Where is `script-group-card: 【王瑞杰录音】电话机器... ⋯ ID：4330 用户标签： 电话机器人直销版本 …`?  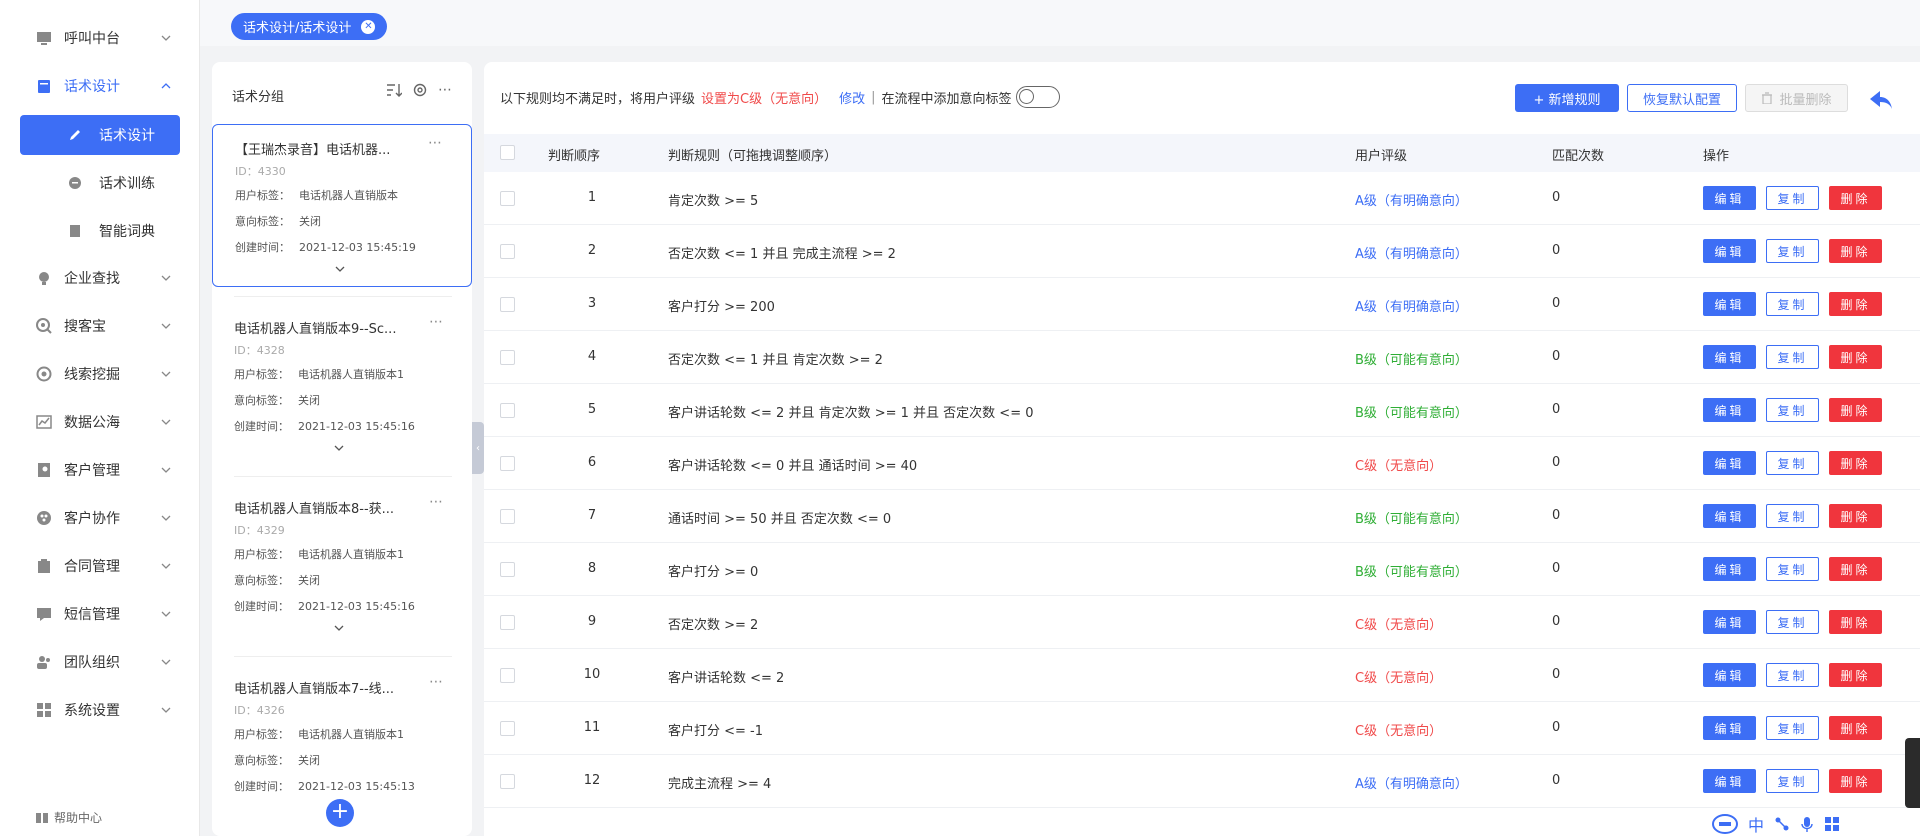
script-group-card: 【王瑞杰录音】电话机器... ⋯ ID：4330 用户标签： 电话机器人直销版本 … is located at coordinates (342, 205).